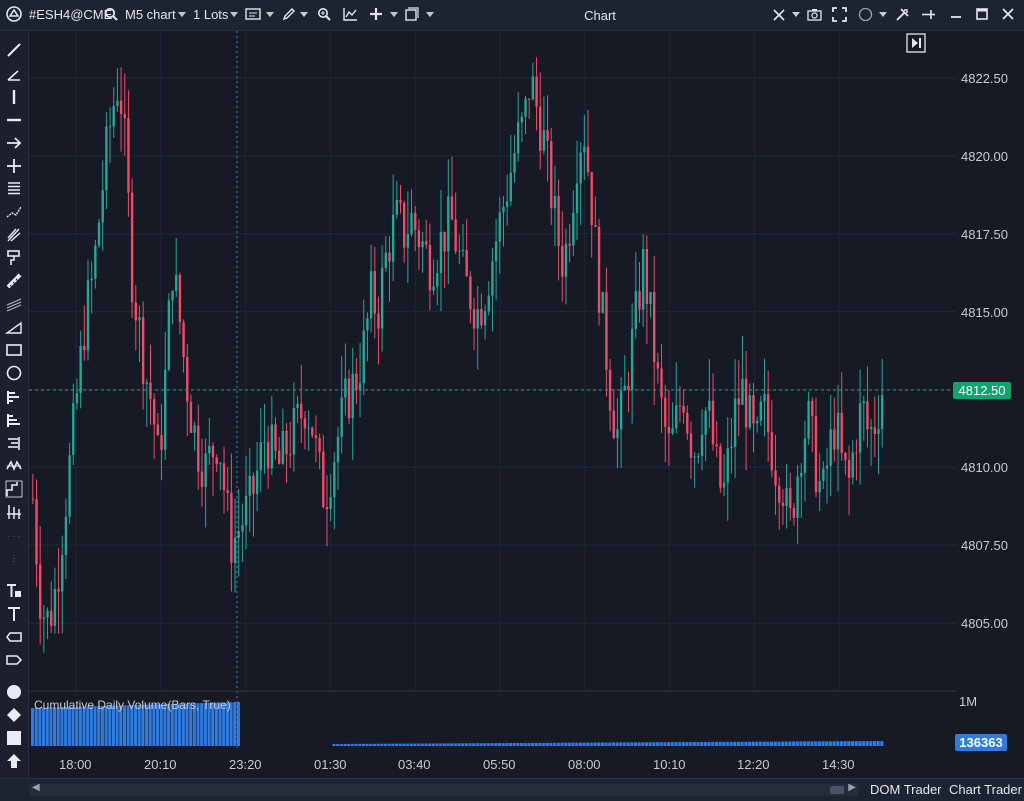 This screenshot has width=1024, height=801. I want to click on text-lock-icon, so click(14, 591).